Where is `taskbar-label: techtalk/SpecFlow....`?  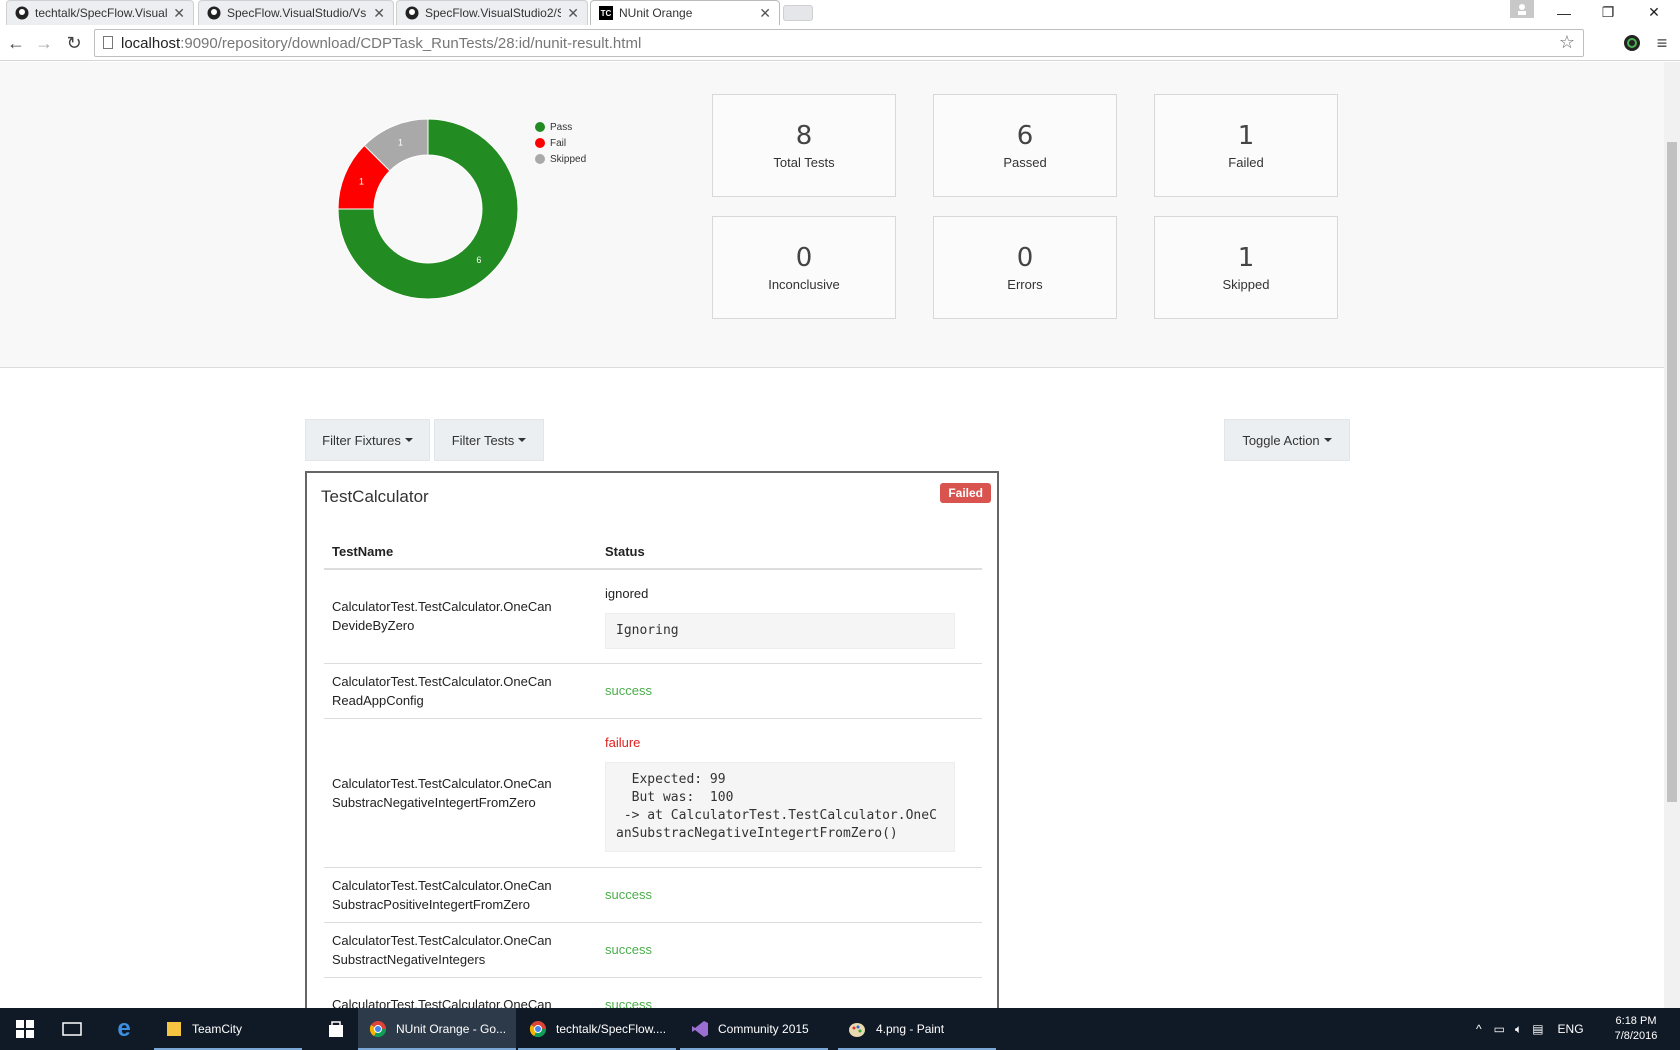
taskbar-label: techtalk/SpecFlow.... is located at coordinates (611, 1029).